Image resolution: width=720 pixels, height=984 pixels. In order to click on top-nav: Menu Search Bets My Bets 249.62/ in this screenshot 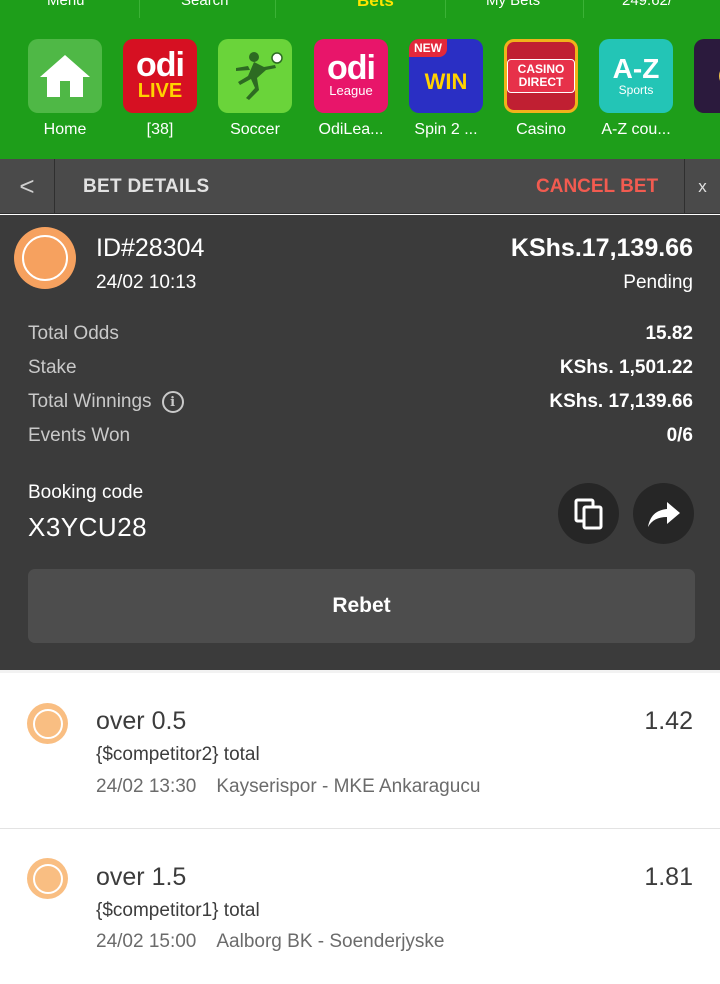, I will do `click(360, 9)`.